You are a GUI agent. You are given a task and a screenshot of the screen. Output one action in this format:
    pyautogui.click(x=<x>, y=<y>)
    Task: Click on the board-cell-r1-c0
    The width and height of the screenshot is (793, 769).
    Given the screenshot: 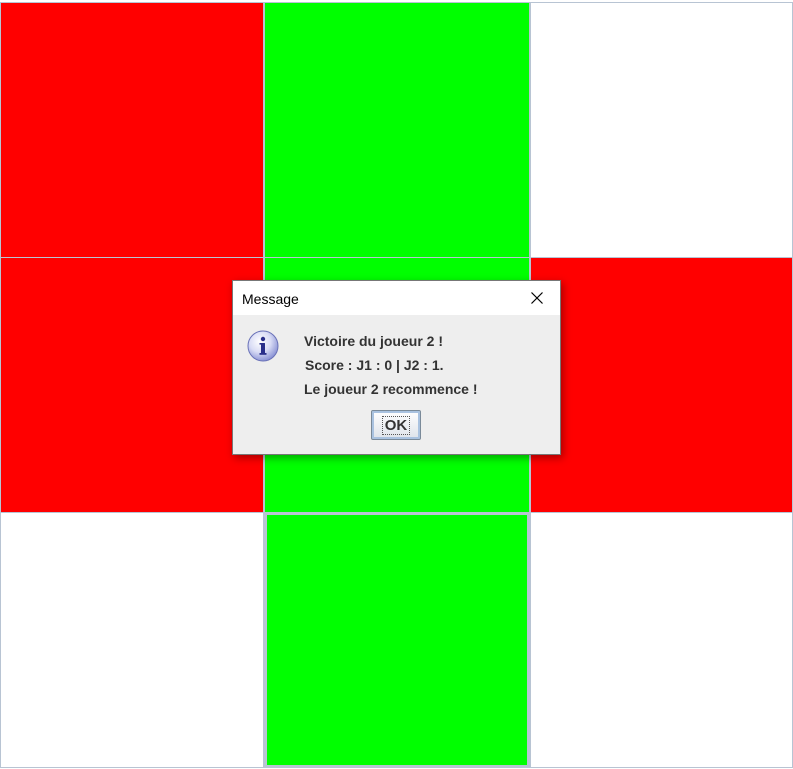 What is the action you would take?
    pyautogui.click(x=132, y=385)
    